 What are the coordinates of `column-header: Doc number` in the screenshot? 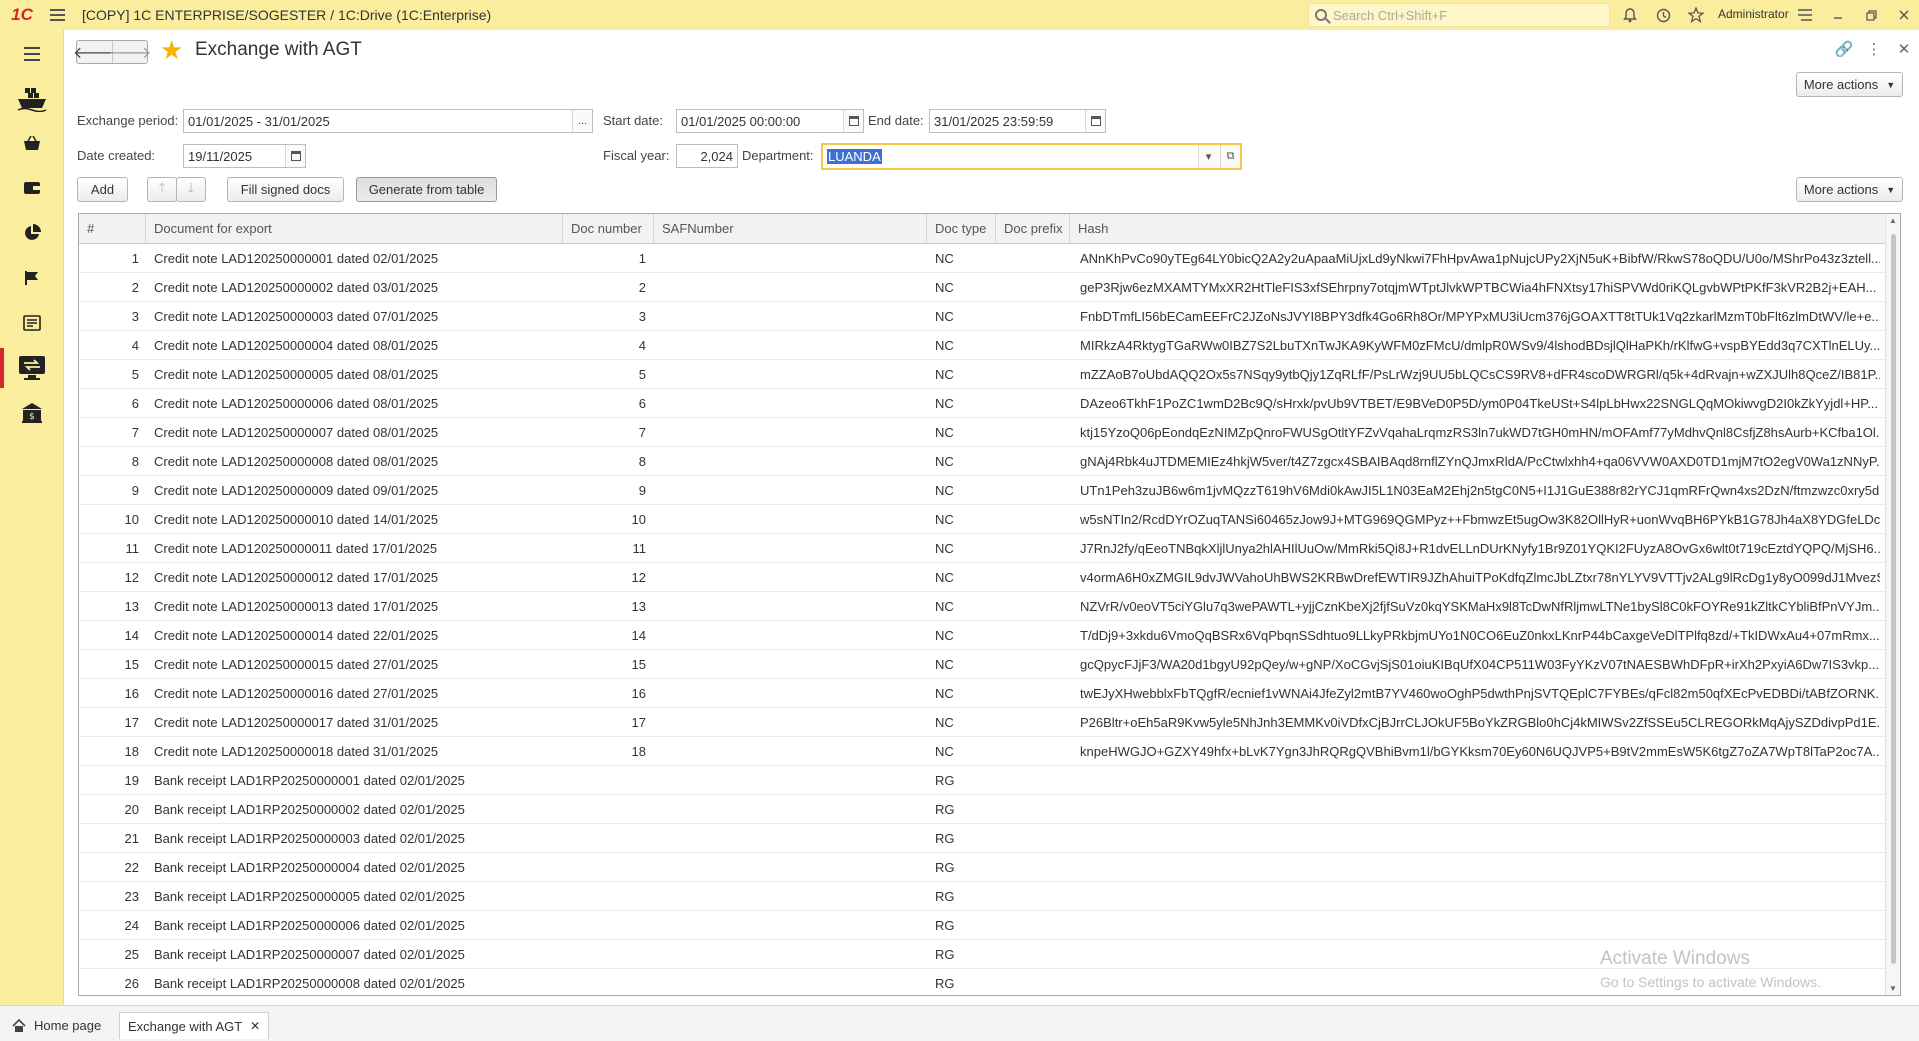 It's located at (608, 228).